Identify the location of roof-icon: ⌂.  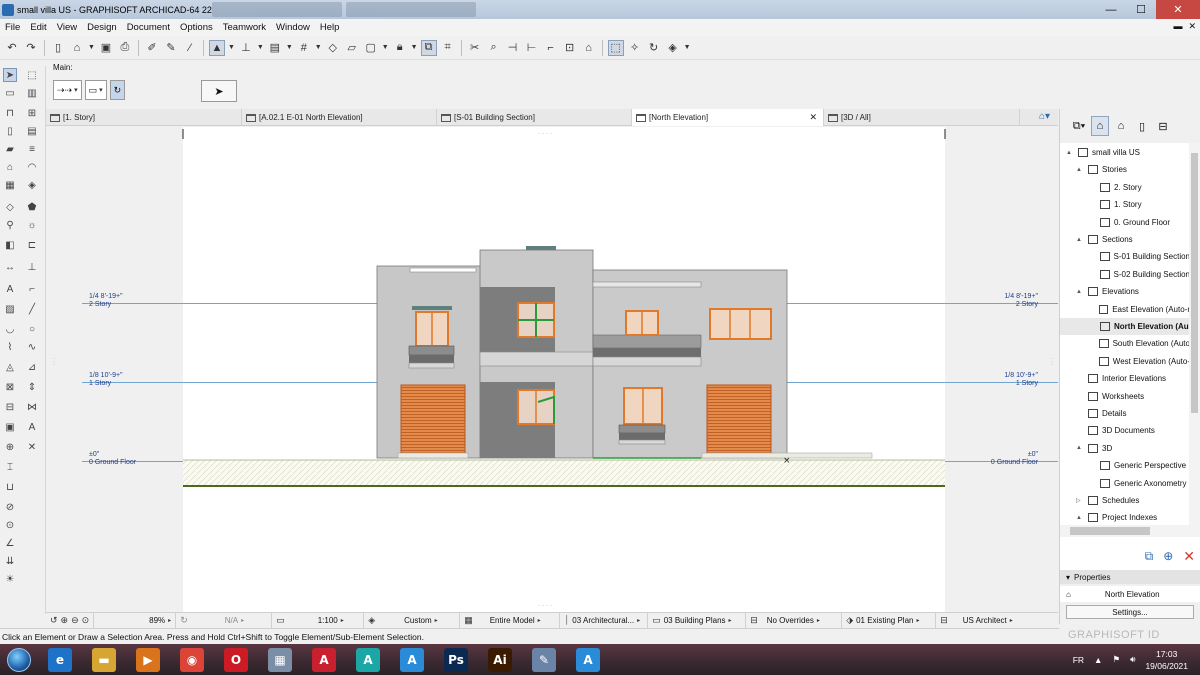
(589, 48).